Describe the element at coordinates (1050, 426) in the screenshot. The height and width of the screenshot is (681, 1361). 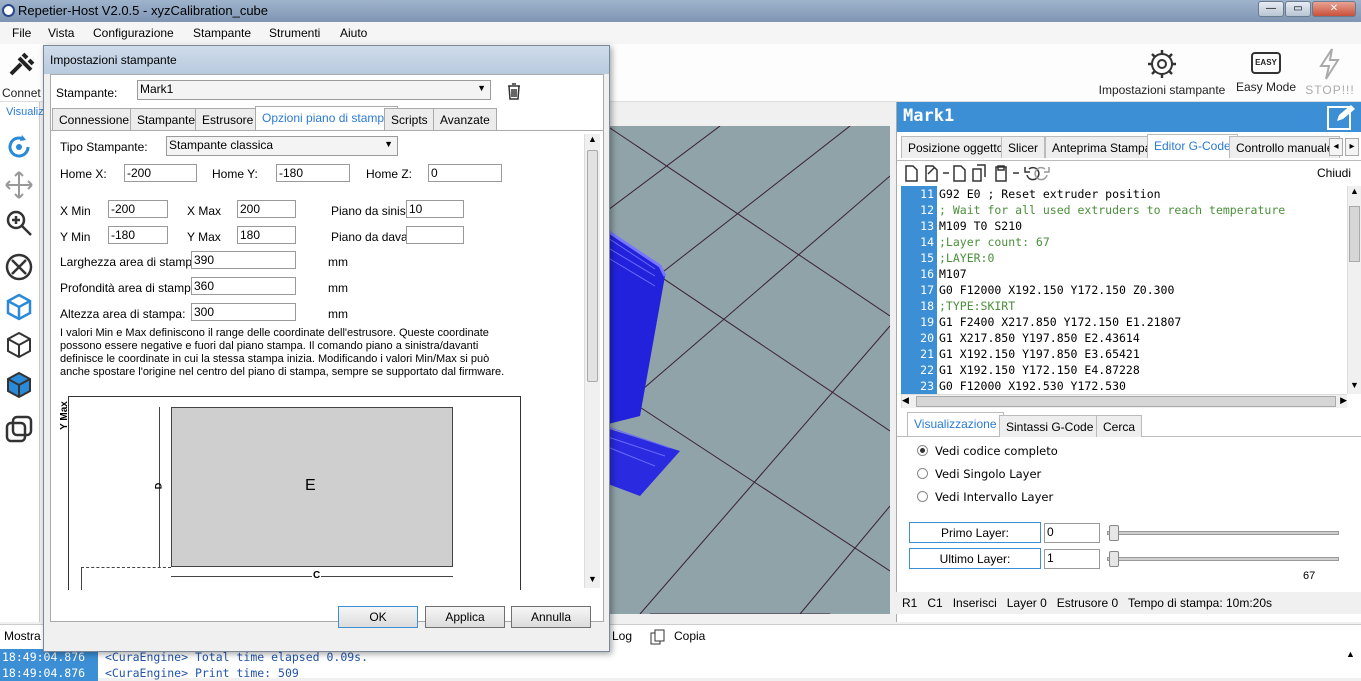
I see `tab-sintassi-gcode: Sintassi G-Code` at that location.